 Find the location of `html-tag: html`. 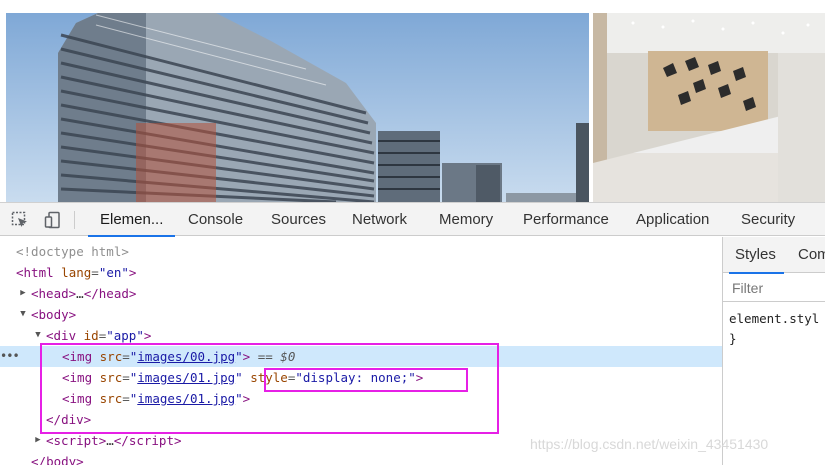

html-tag: html is located at coordinates (38, 272).